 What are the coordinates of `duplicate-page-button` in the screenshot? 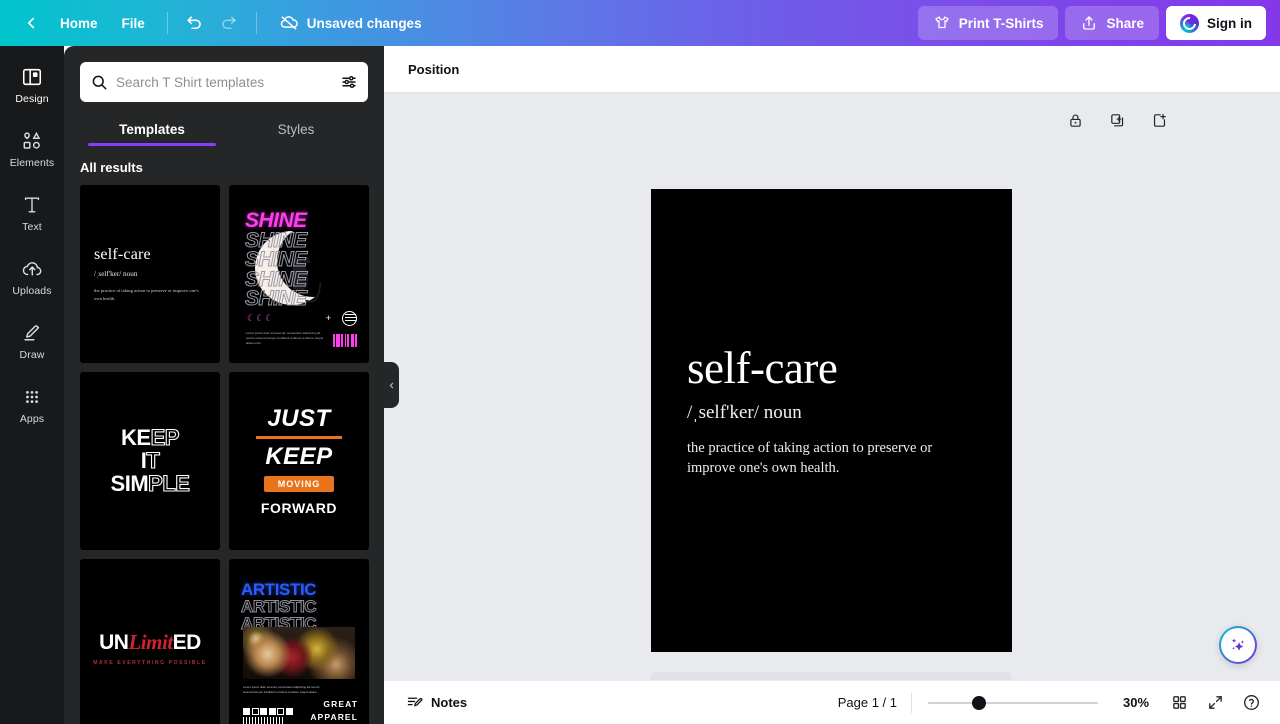 It's located at (1117, 120).